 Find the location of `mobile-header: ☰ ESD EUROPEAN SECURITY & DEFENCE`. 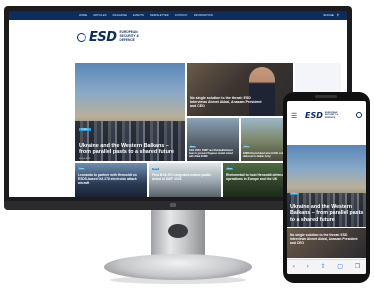

mobile-header: ☰ ESD EUROPEAN SECURITY & DEFENCE is located at coordinates (326, 115).